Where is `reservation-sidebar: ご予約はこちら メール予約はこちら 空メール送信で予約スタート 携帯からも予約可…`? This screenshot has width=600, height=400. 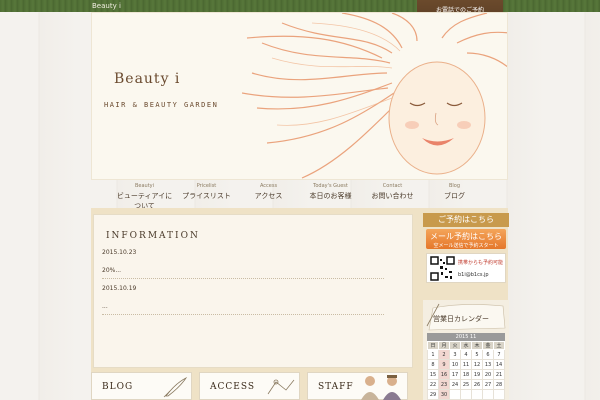
reservation-sidebar: ご予約はこちら メール予約はこちら 空メール送信で予約スタート 携帯からも予約可… is located at coordinates (466, 248).